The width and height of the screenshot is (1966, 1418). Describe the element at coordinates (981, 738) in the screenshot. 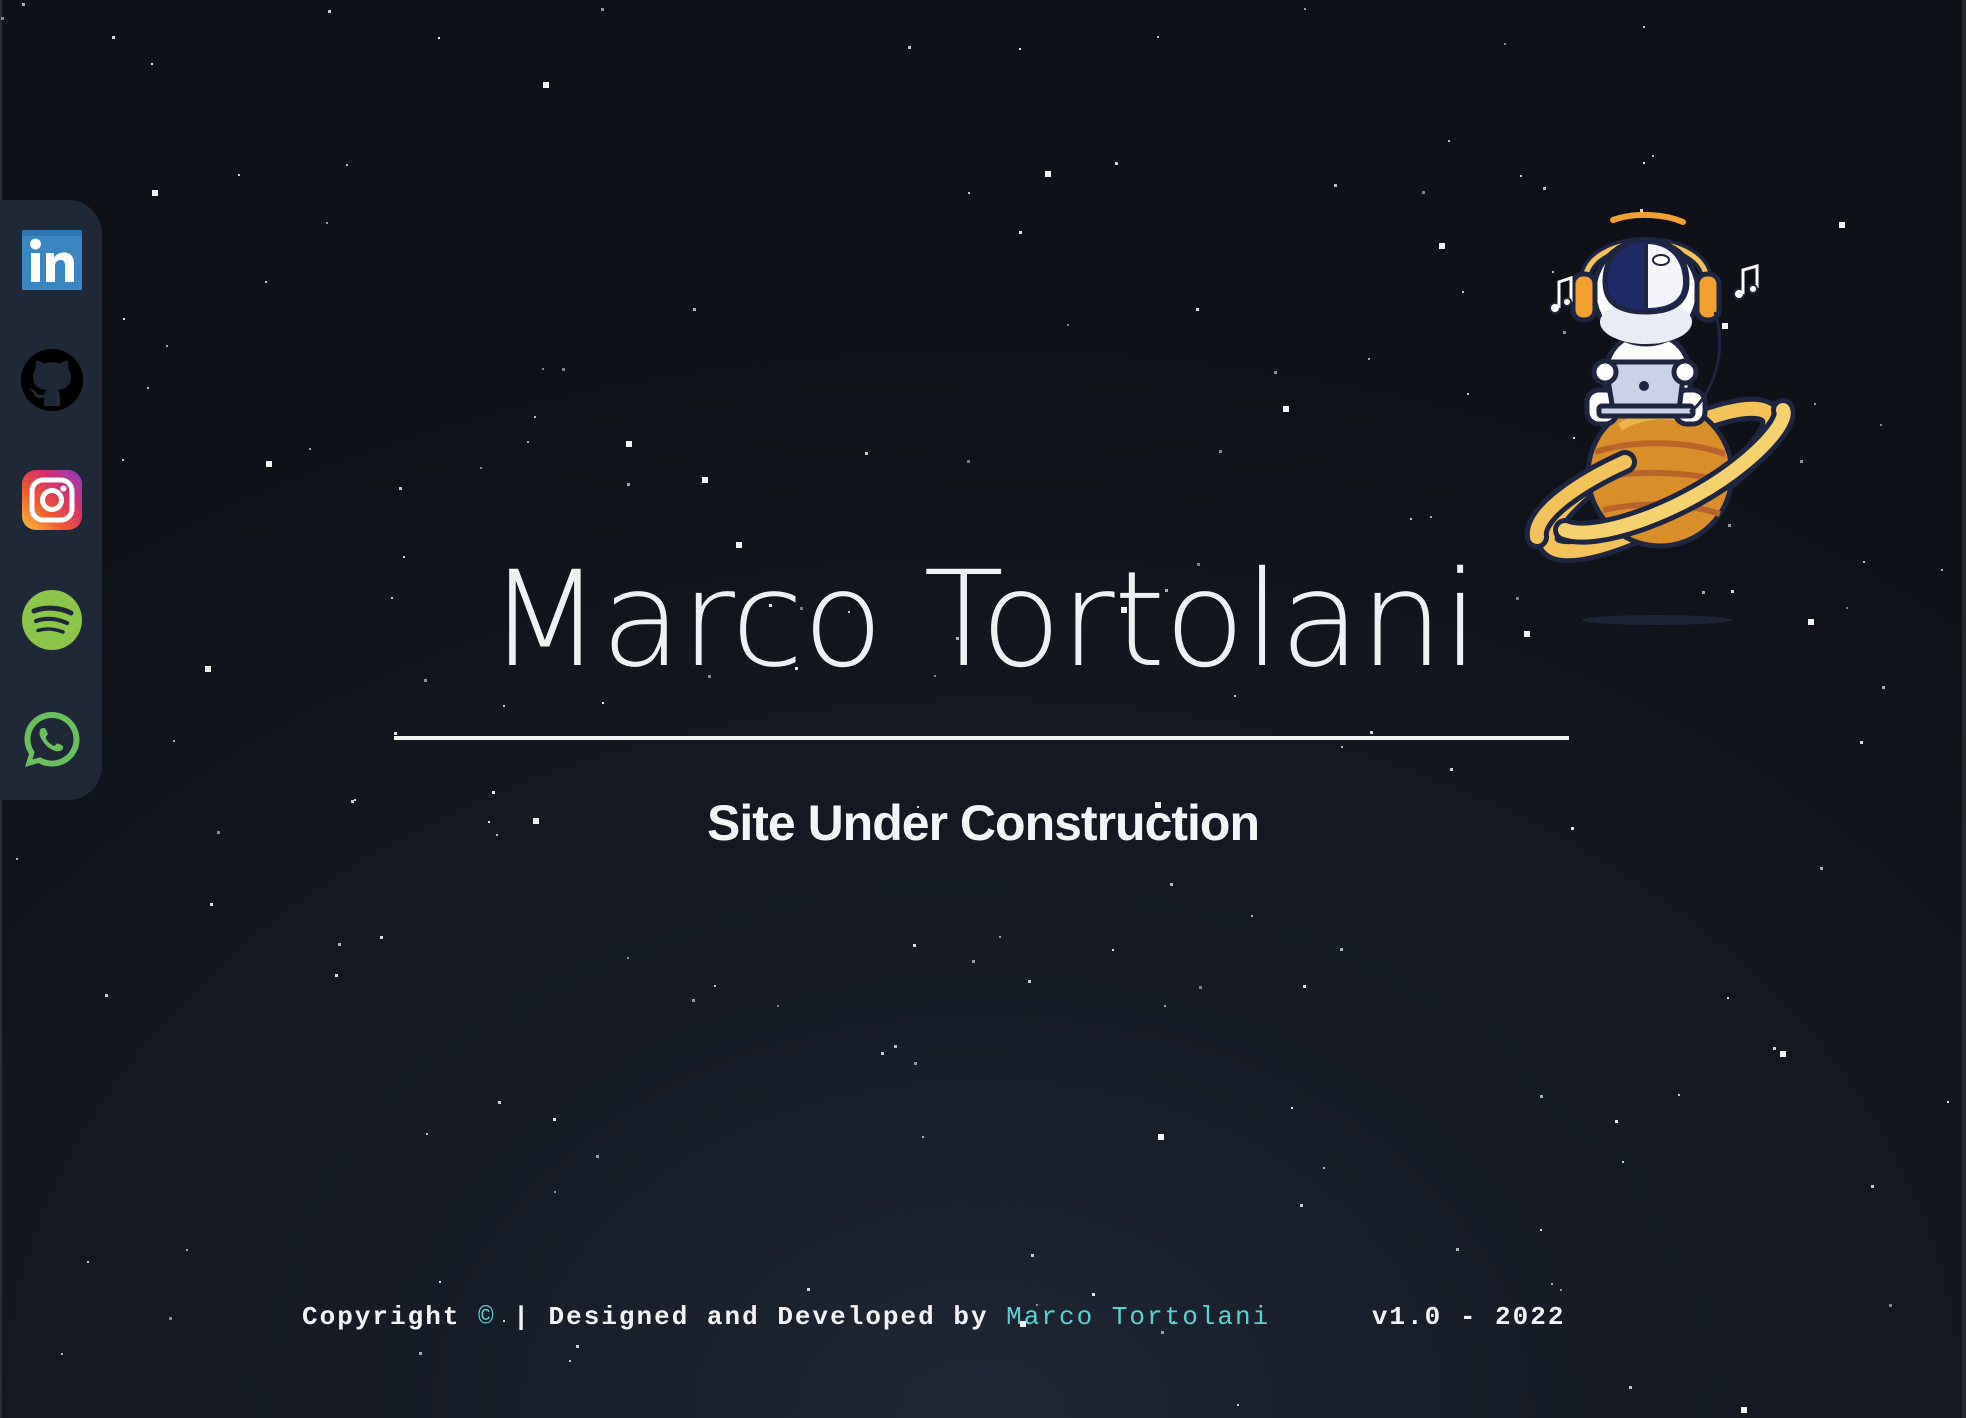

I see `title-divider` at that location.